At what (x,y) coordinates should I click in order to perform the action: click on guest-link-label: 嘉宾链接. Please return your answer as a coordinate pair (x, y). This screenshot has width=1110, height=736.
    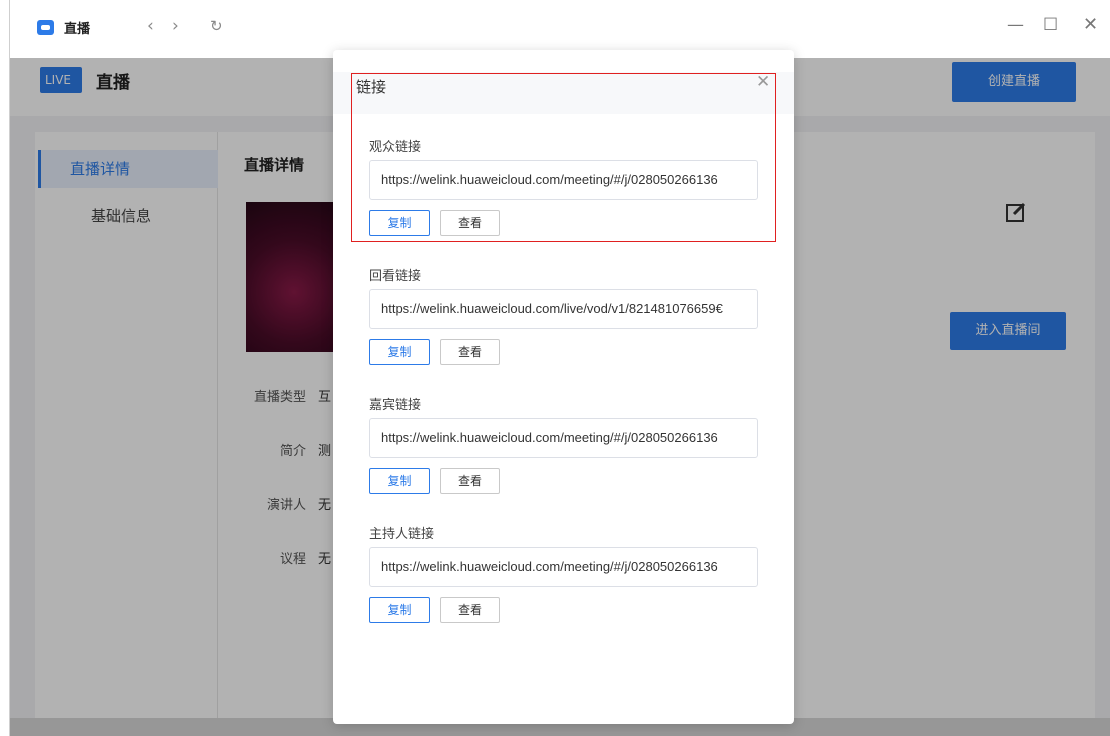
    Looking at the image, I should click on (395, 405).